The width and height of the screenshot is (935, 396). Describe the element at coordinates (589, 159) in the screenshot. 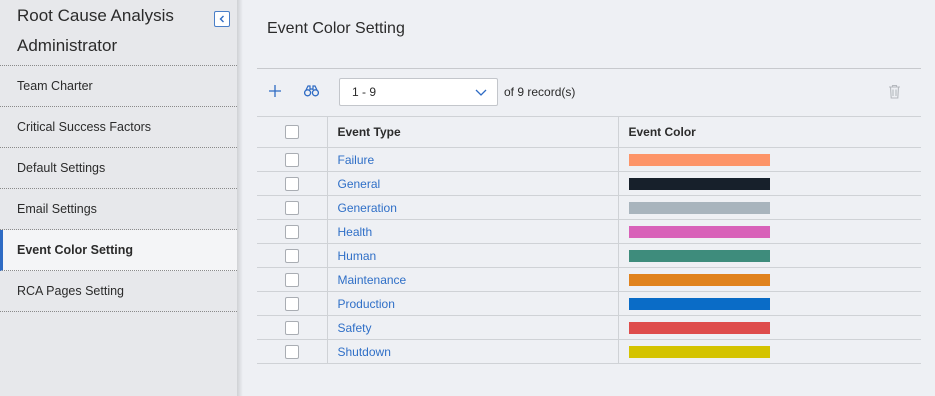

I see `table-row: Failure` at that location.